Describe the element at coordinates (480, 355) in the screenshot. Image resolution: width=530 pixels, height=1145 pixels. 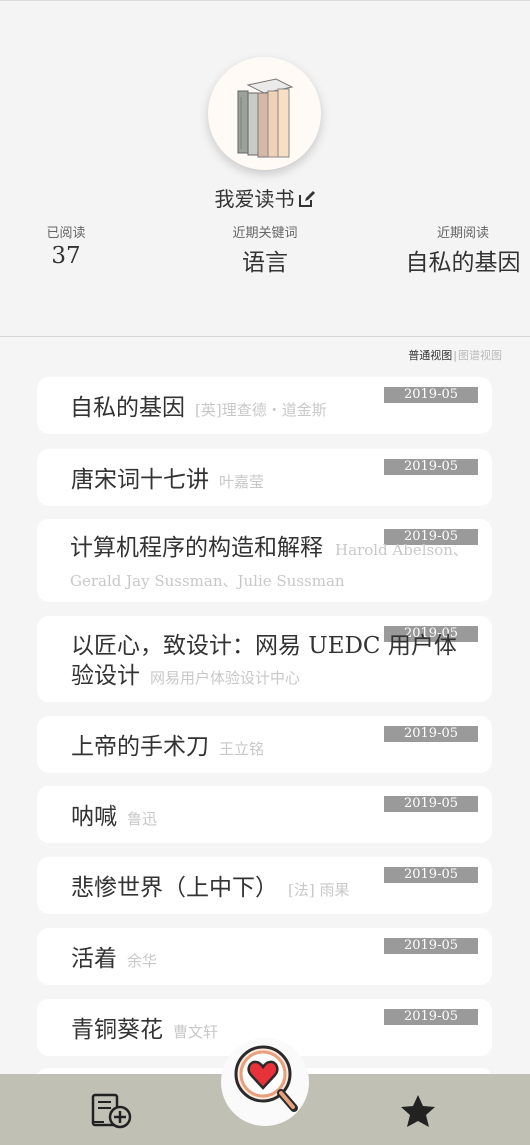
I see `graph-view-toggle: 图谱视图` at that location.